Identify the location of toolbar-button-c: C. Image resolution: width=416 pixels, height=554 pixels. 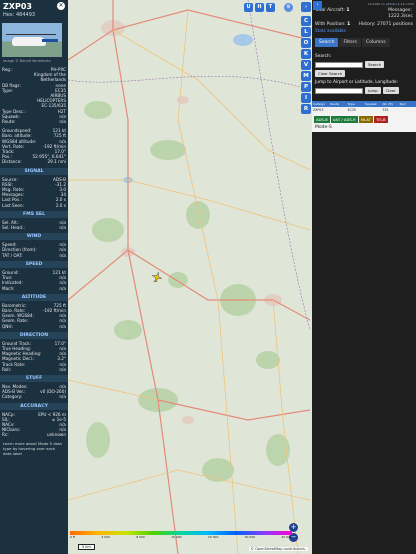
(306, 21).